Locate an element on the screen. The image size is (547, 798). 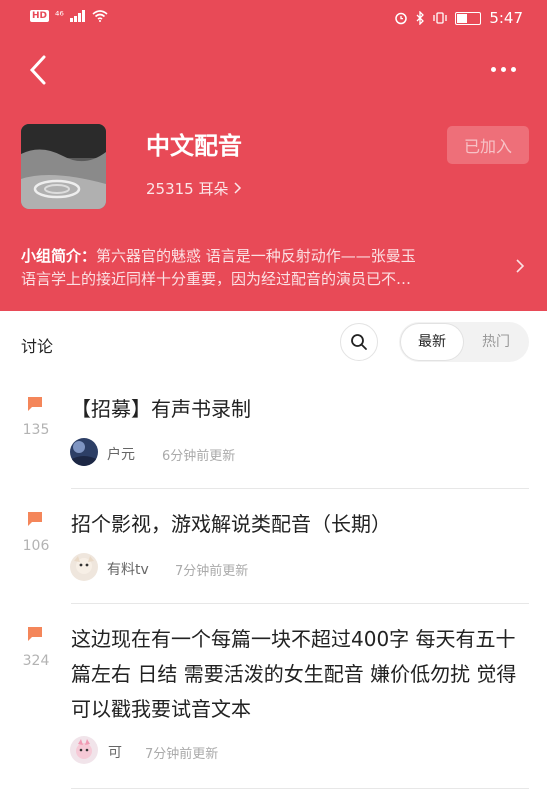
discussion-item: 135 【招募】有声书录制 户元 6分钟前更新 is located at coordinates (273, 435).